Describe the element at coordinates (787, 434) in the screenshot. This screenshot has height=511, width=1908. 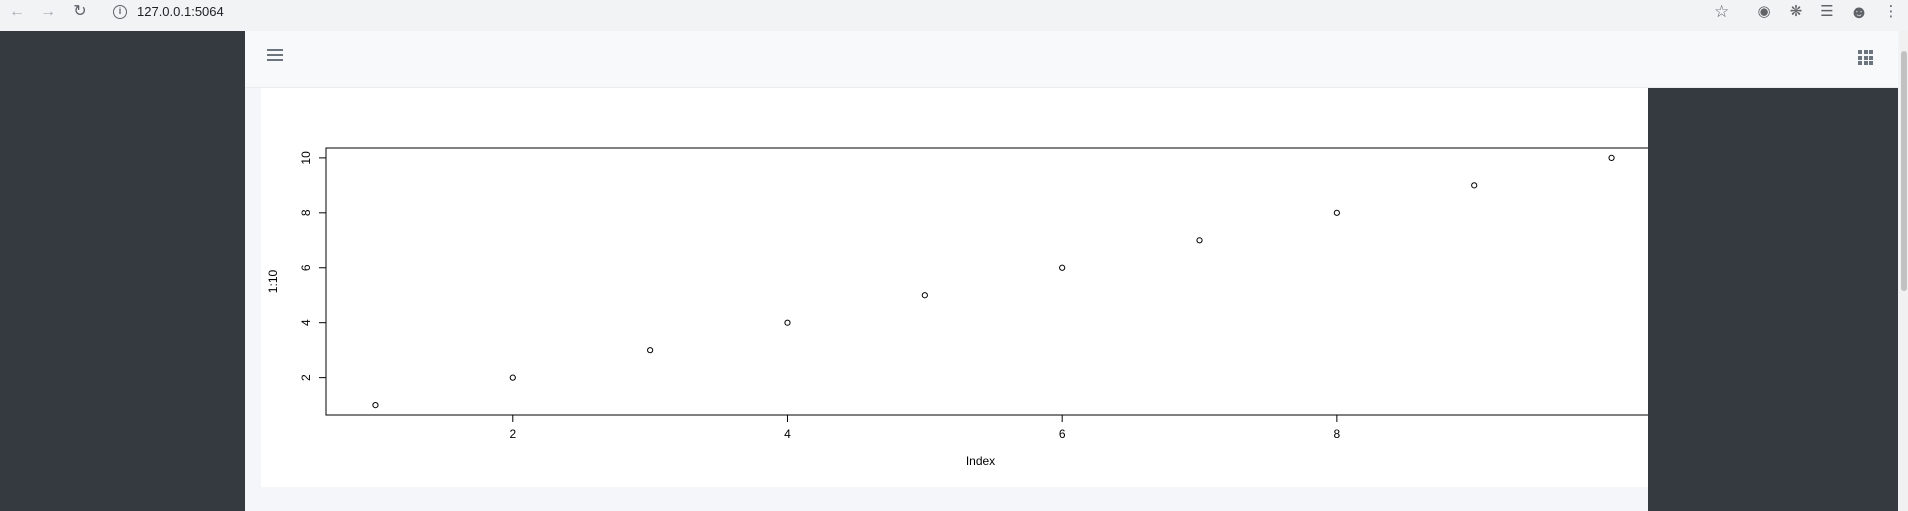
I see `x-tick-label: 4` at that location.